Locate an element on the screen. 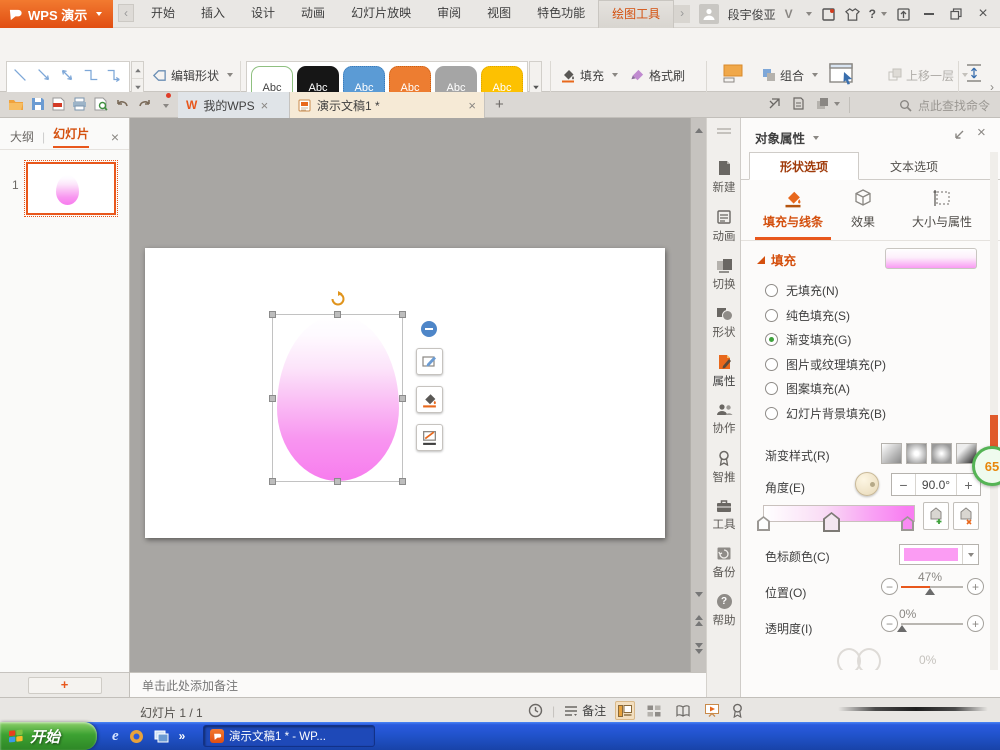 The image size is (1000, 750). menu-tab-slideshow: 幻灯片放映 is located at coordinates (381, 13).